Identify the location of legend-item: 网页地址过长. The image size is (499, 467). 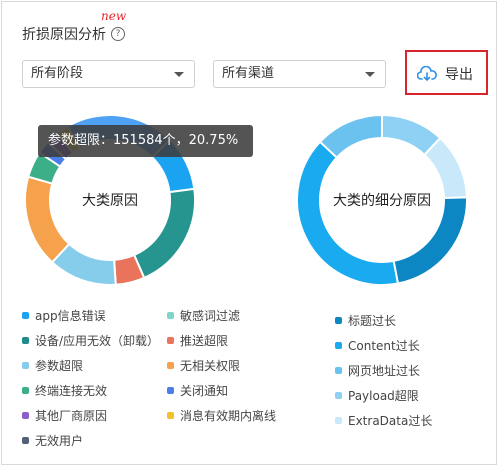
(377, 370).